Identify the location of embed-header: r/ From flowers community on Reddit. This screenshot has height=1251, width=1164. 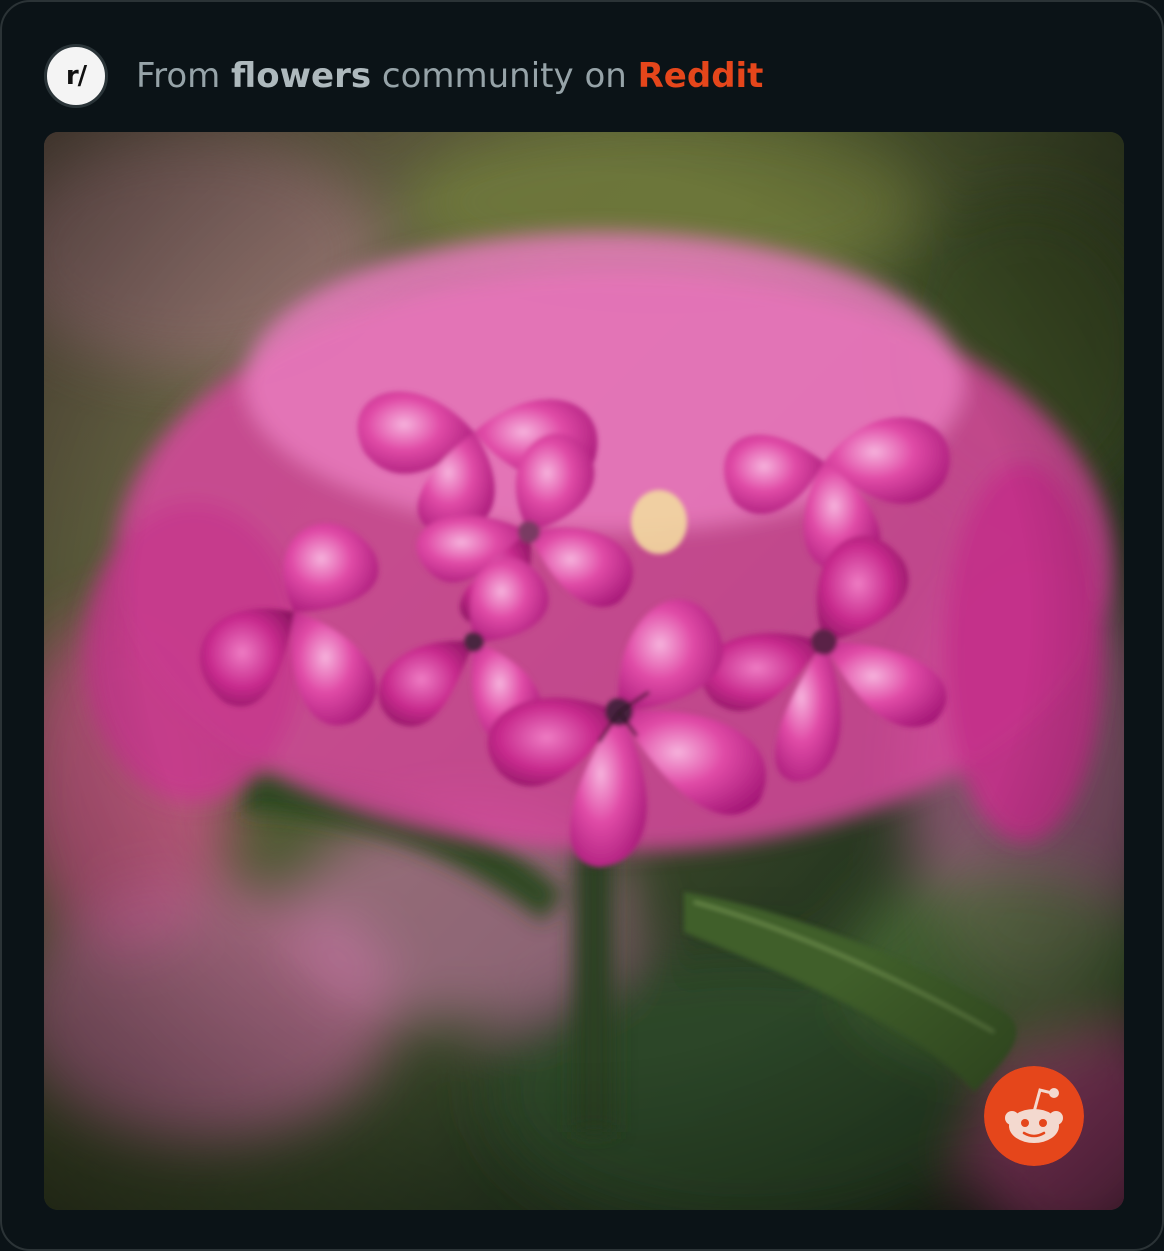
(403, 76).